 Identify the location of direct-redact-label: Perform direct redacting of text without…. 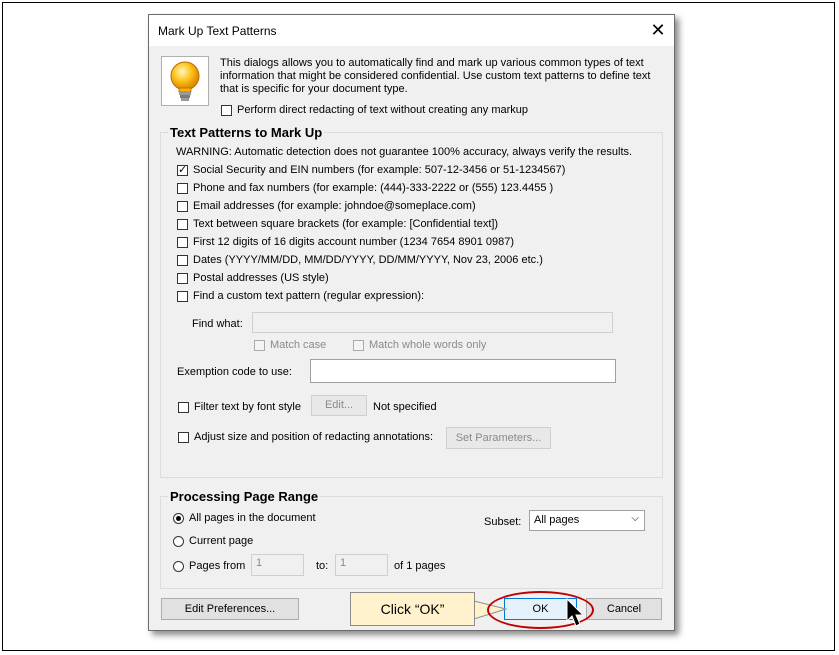
(383, 110).